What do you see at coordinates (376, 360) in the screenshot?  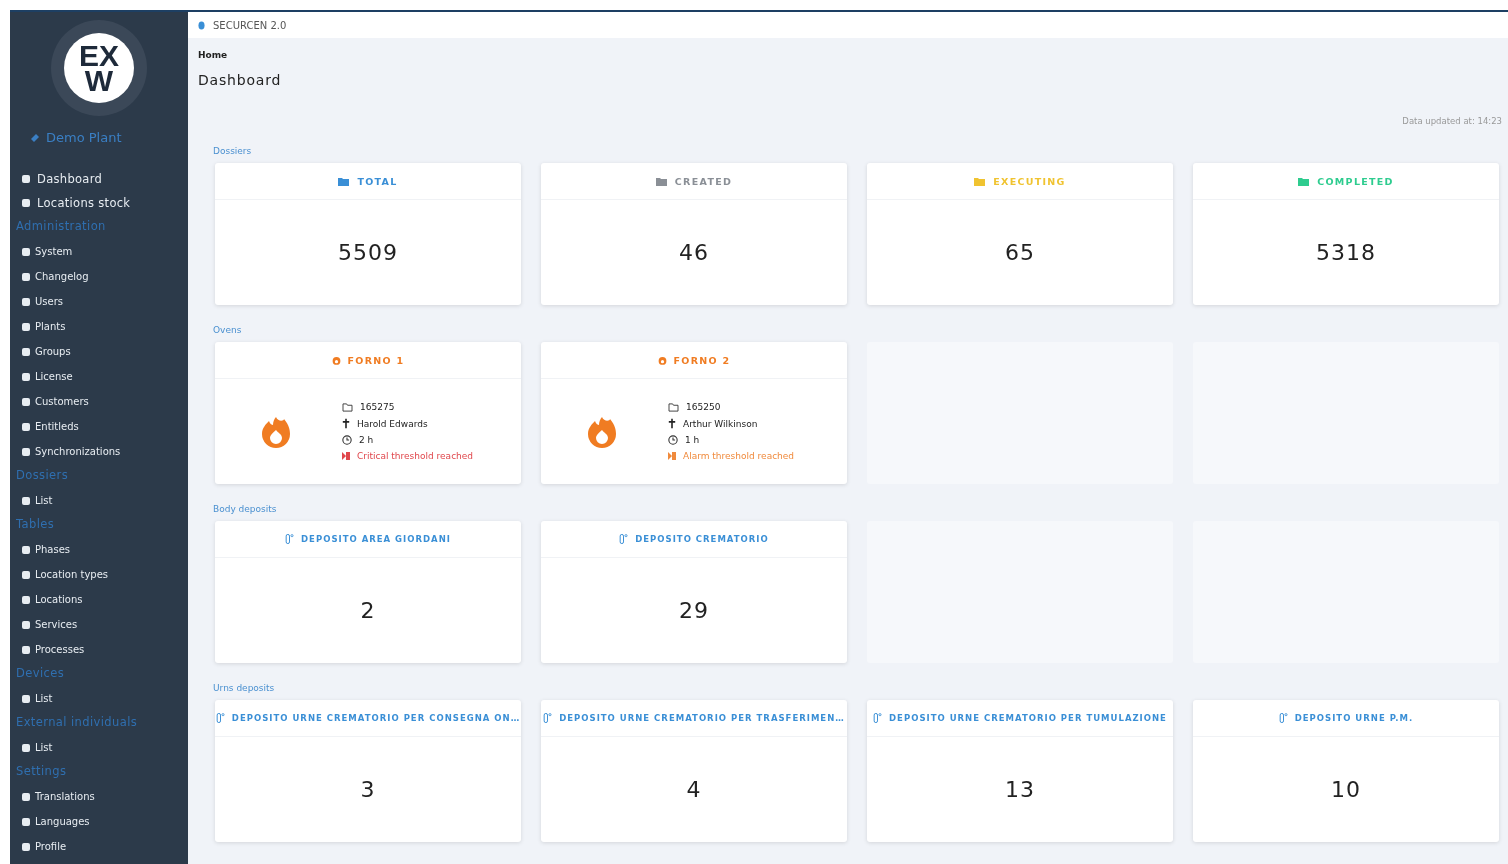 I see `card-title: FORNO 1` at bounding box center [376, 360].